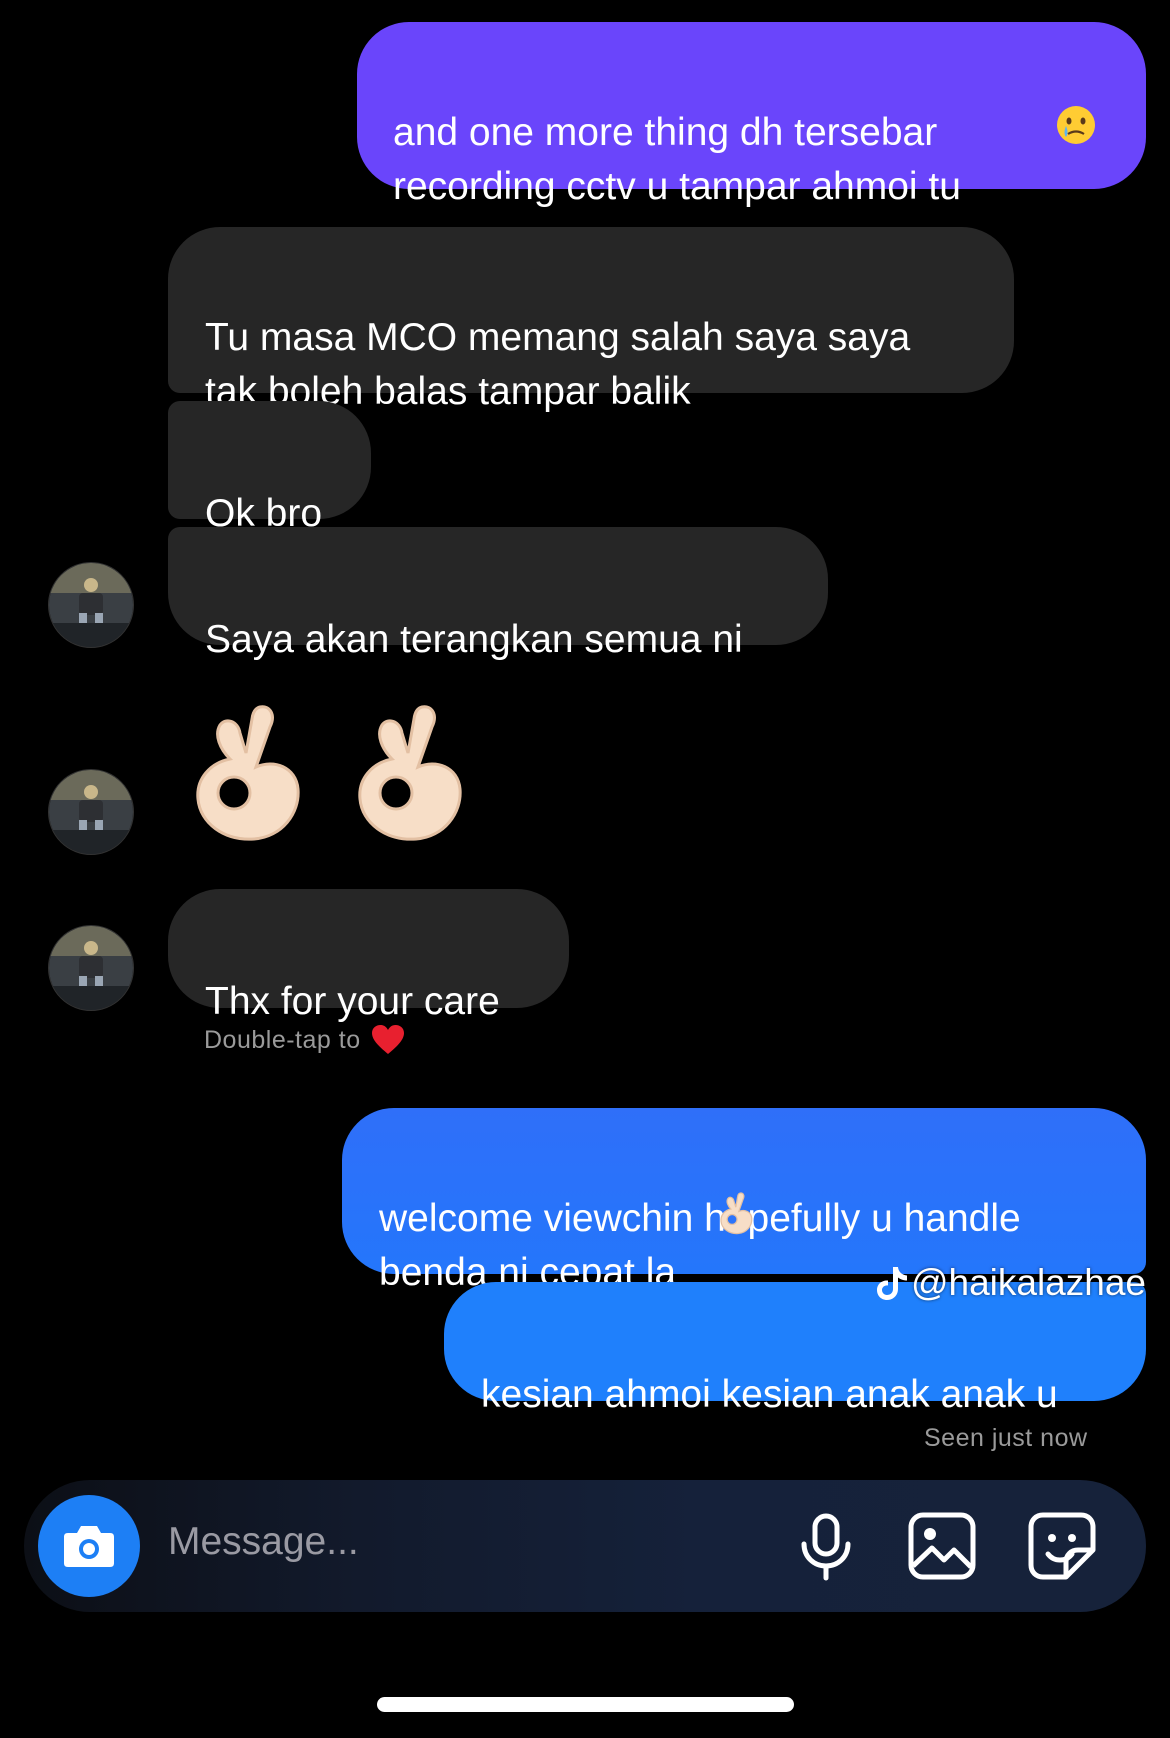  Describe the element at coordinates (474, 639) in the screenshot. I see `message-text: Saya akan terangkan semua ni` at that location.